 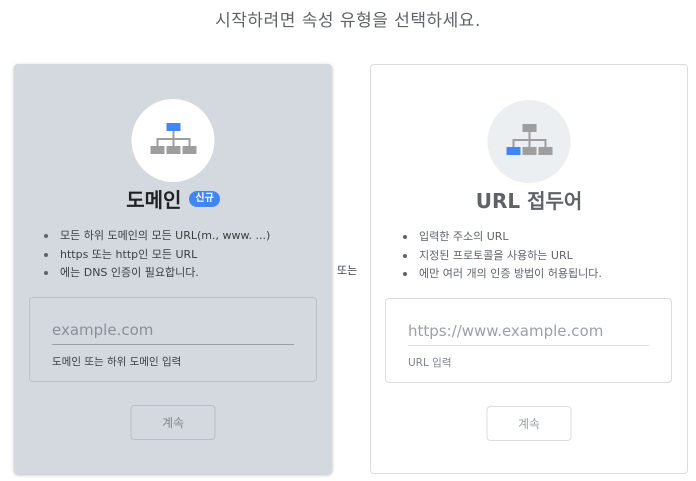 I want to click on new-badge: 신규, so click(x=204, y=198).